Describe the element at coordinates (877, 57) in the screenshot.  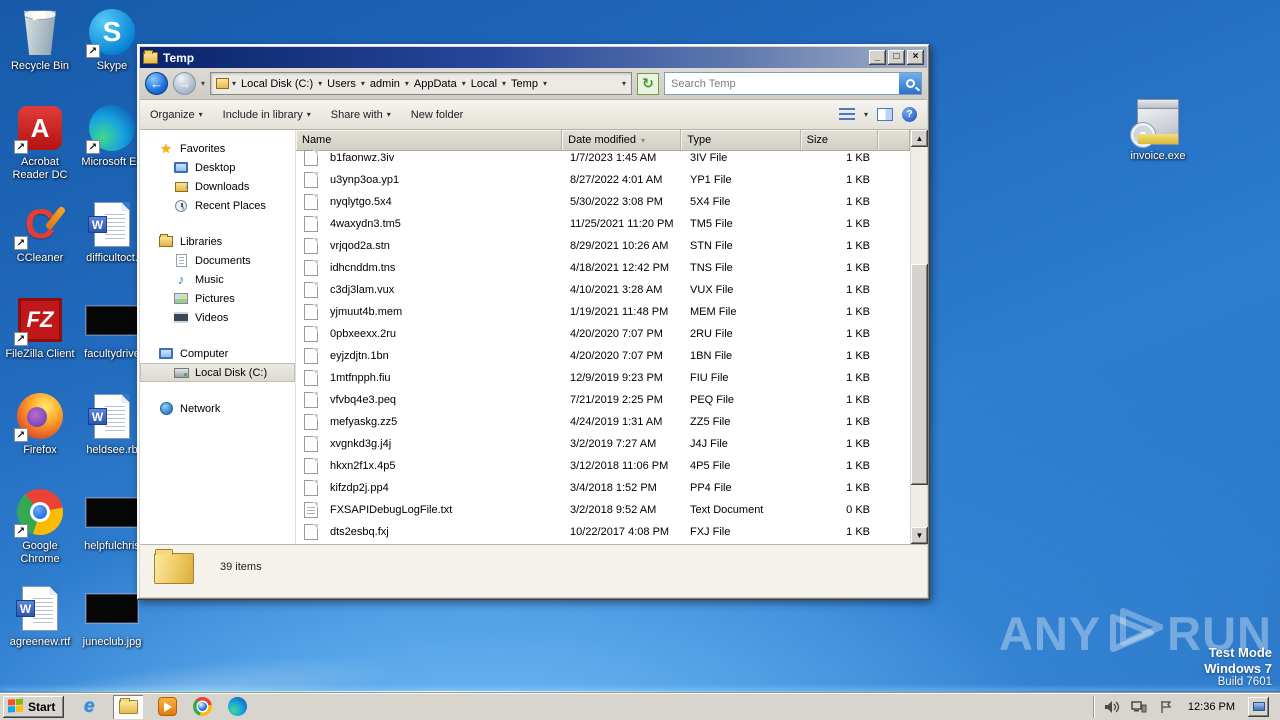
I see `minimize-button: _` at that location.